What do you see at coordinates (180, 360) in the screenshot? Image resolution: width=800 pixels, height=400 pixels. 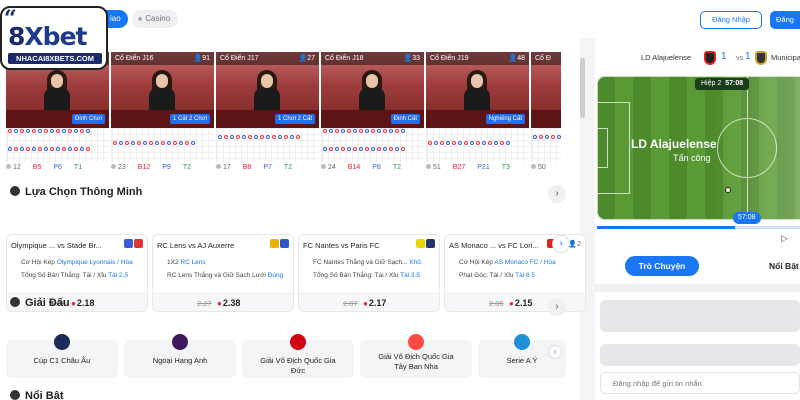 I see `league-name: Ngoại Hạng Anh` at bounding box center [180, 360].